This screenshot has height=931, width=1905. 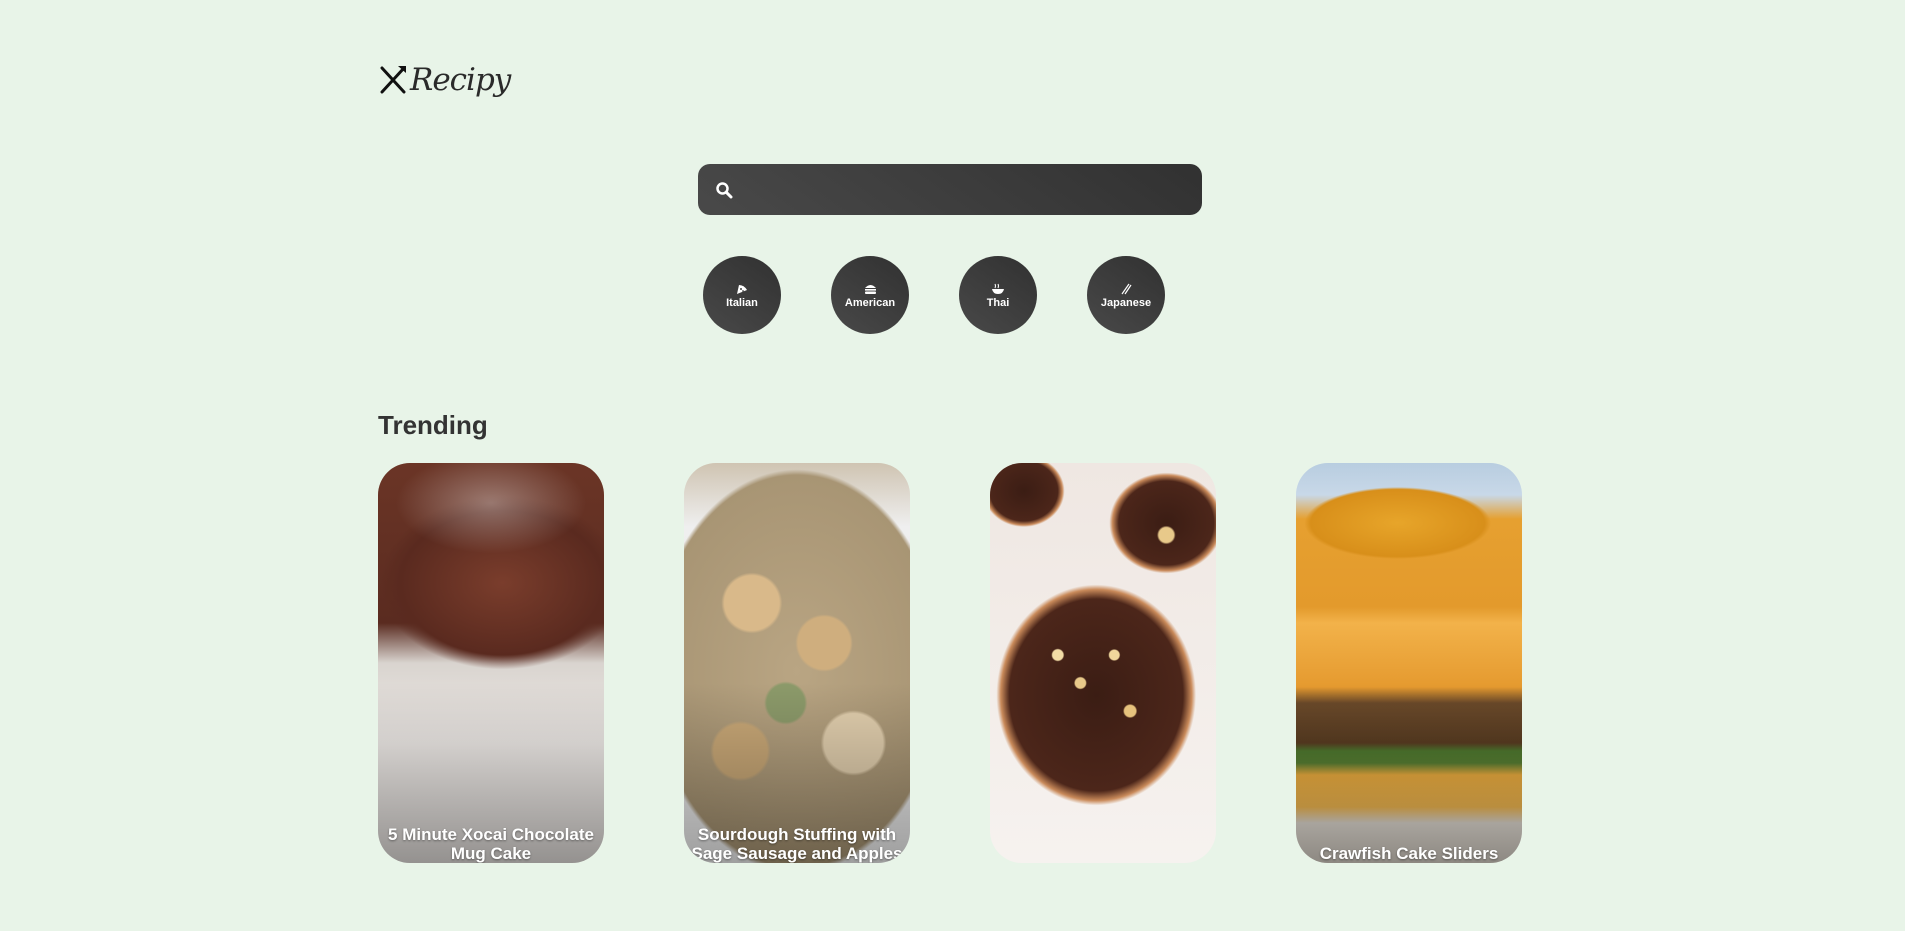 I want to click on hamburger-icon, so click(x=870, y=289).